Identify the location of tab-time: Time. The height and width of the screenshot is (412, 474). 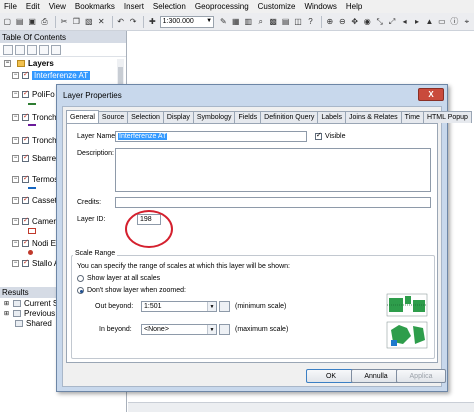
(412, 117).